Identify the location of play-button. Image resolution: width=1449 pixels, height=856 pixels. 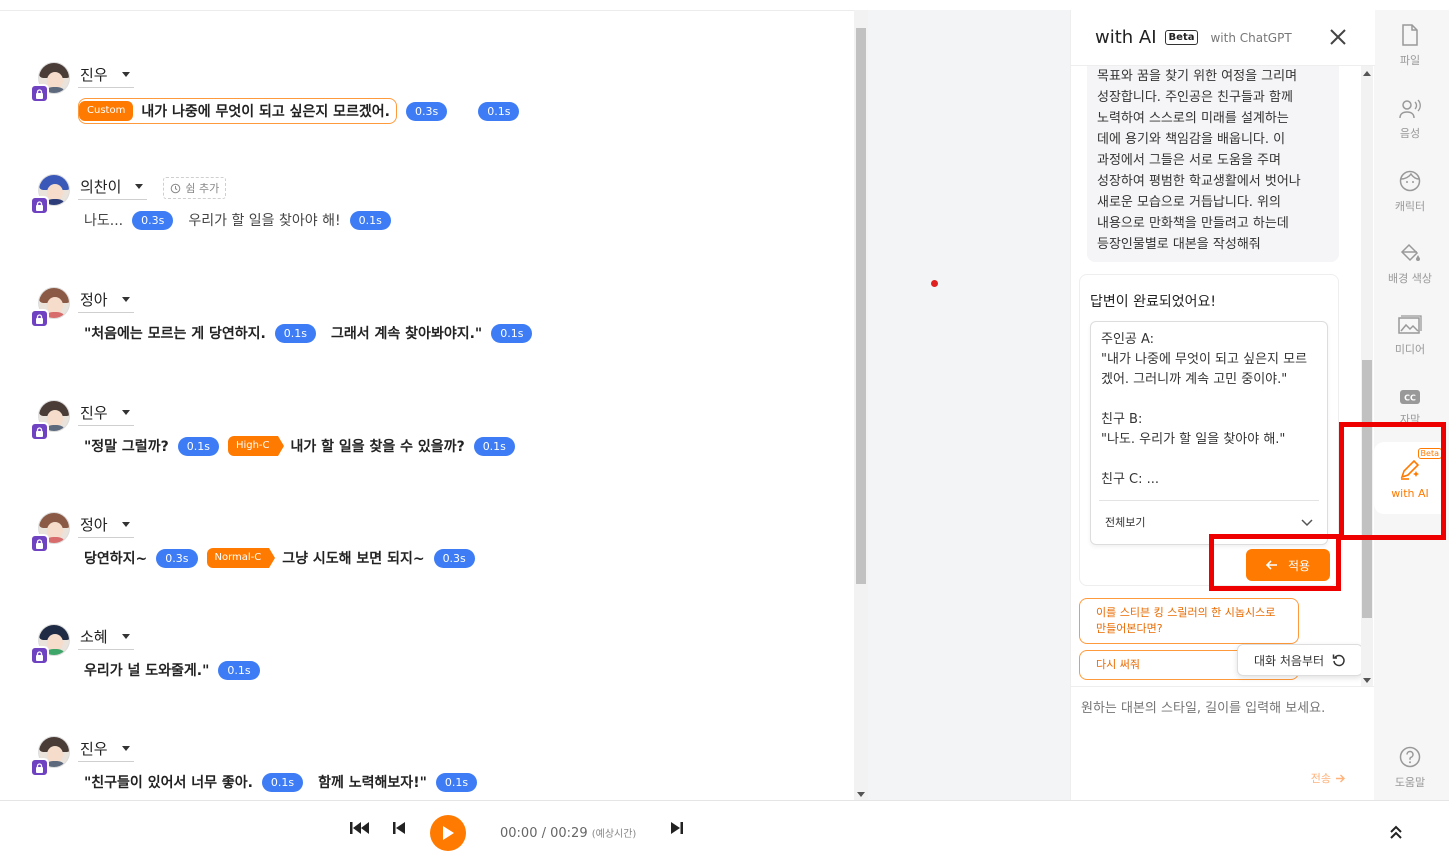
(448, 833).